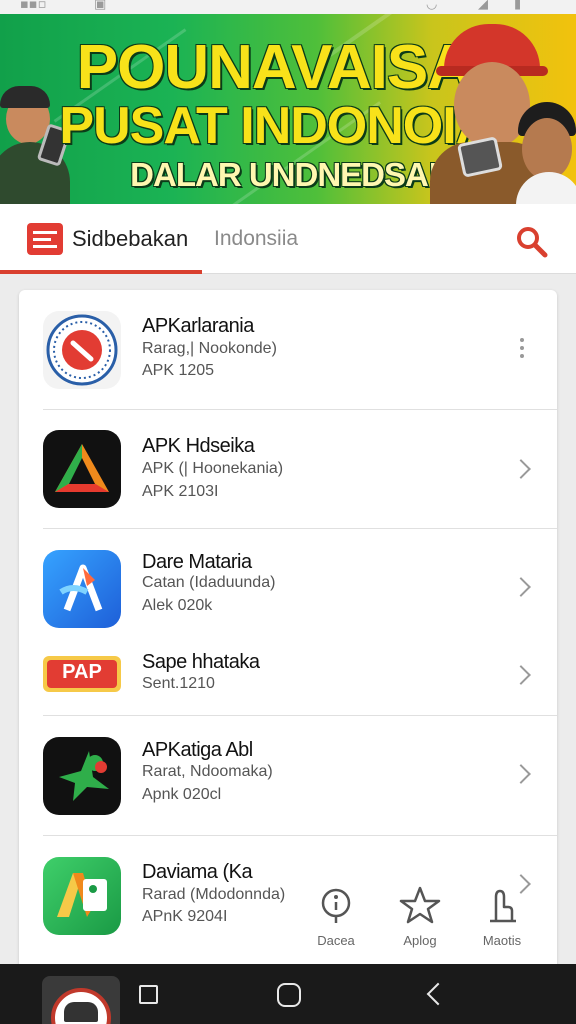 This screenshot has height=1024, width=576. I want to click on active-tab-indicator, so click(101, 272).